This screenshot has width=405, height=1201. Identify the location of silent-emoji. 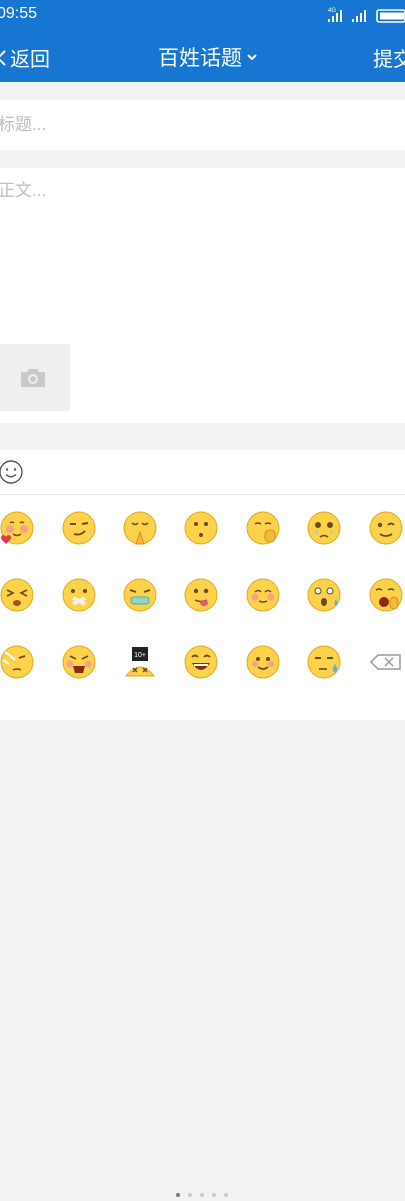
(79, 595).